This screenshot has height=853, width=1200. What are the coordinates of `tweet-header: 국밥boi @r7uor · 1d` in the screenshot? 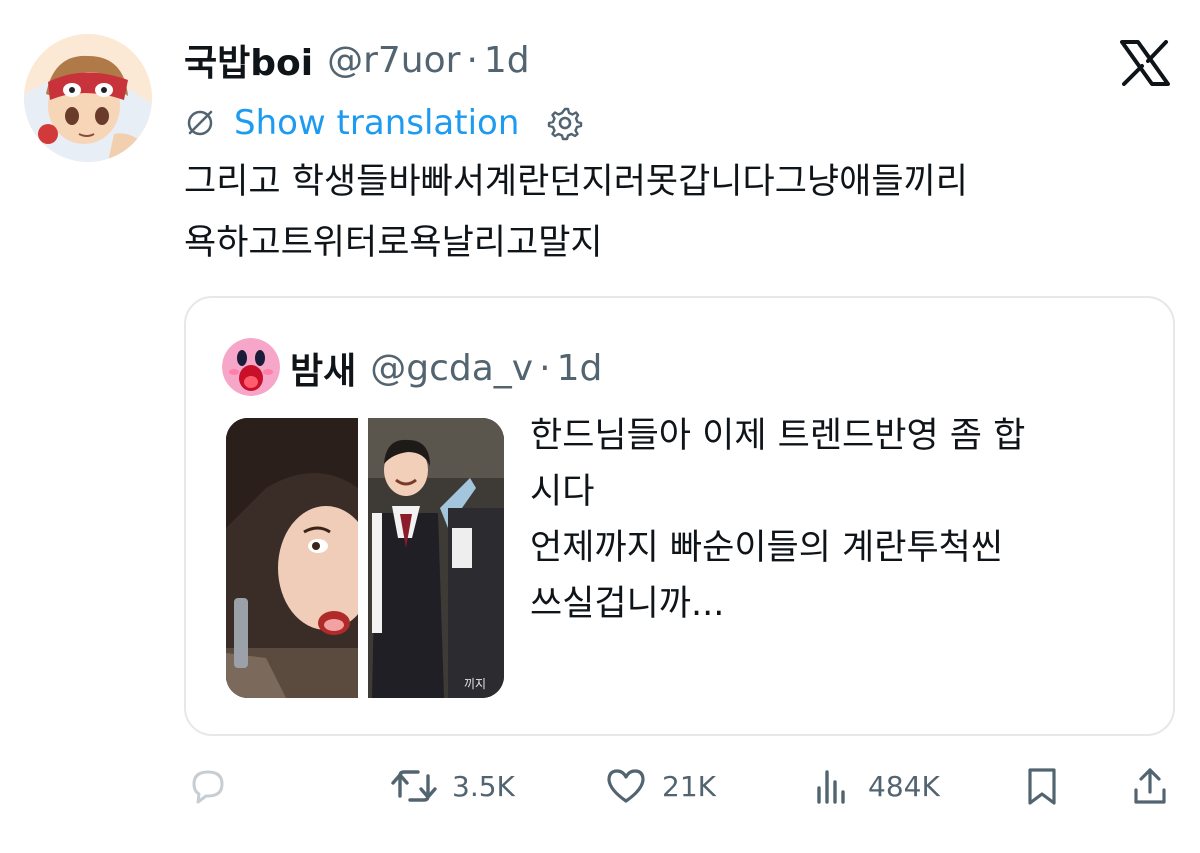 It's located at (357, 60).